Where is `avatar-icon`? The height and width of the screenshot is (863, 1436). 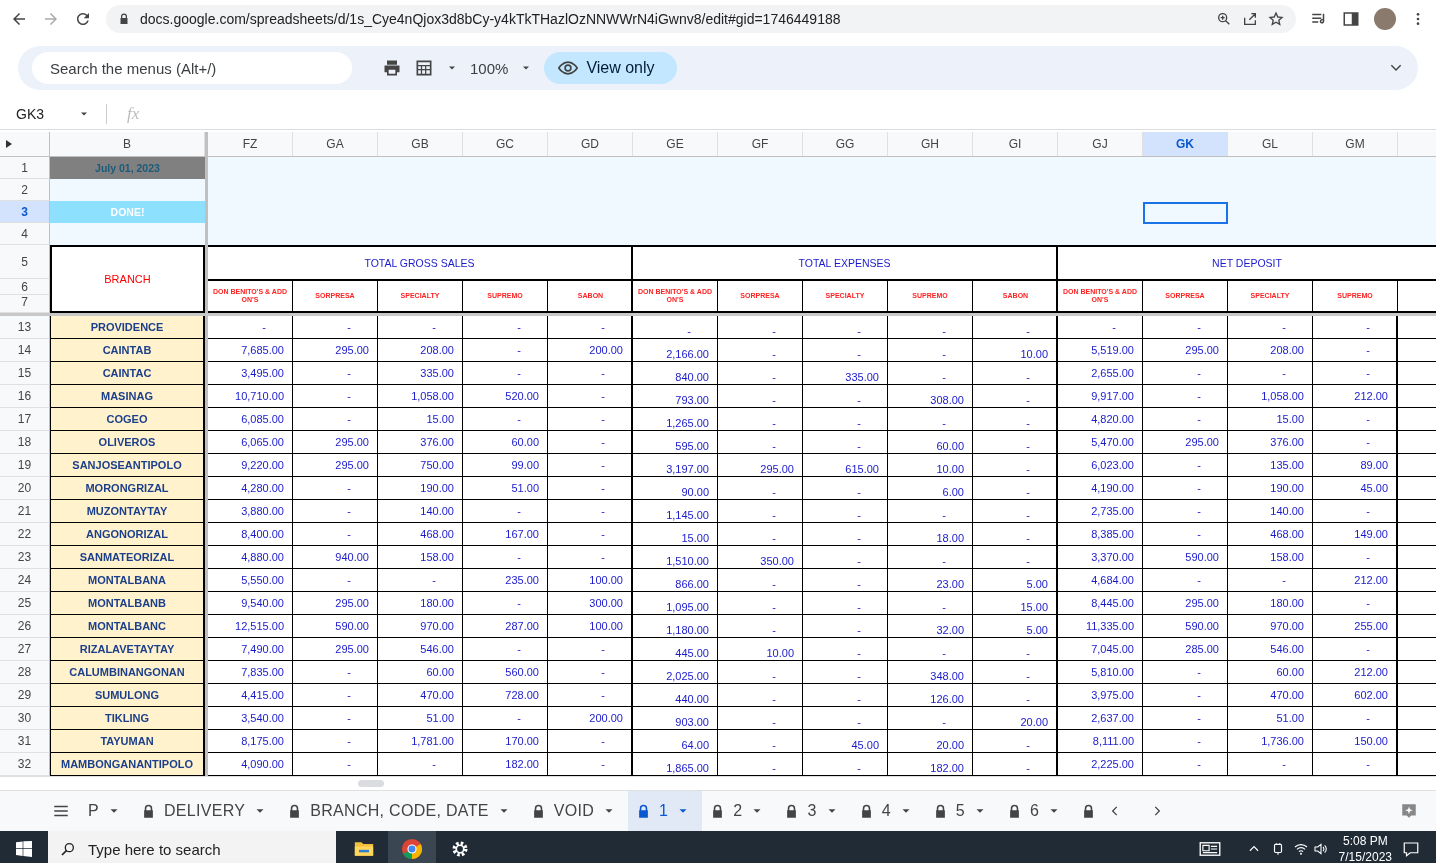
avatar-icon is located at coordinates (1385, 19).